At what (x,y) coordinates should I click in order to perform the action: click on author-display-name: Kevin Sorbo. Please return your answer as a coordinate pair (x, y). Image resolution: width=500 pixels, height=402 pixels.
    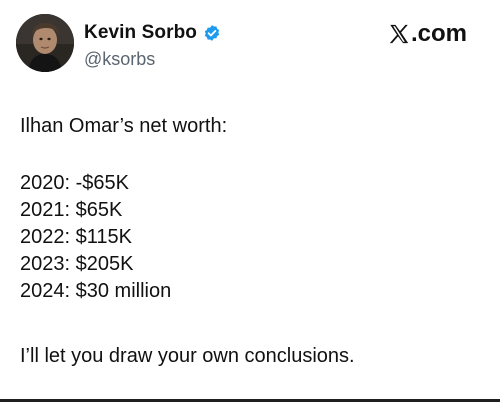
    Looking at the image, I should click on (140, 33).